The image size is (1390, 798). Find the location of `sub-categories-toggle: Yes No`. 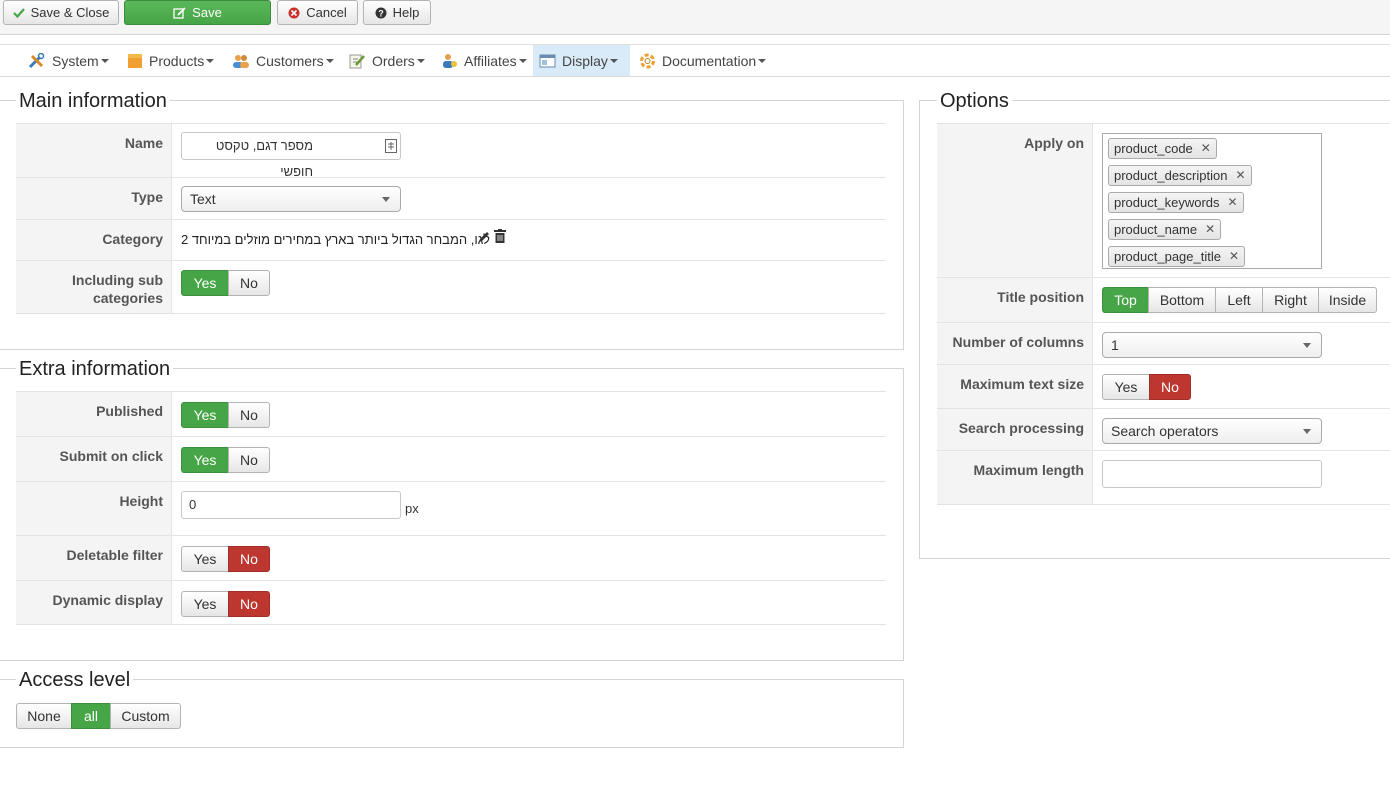

sub-categories-toggle: Yes No is located at coordinates (225, 283).